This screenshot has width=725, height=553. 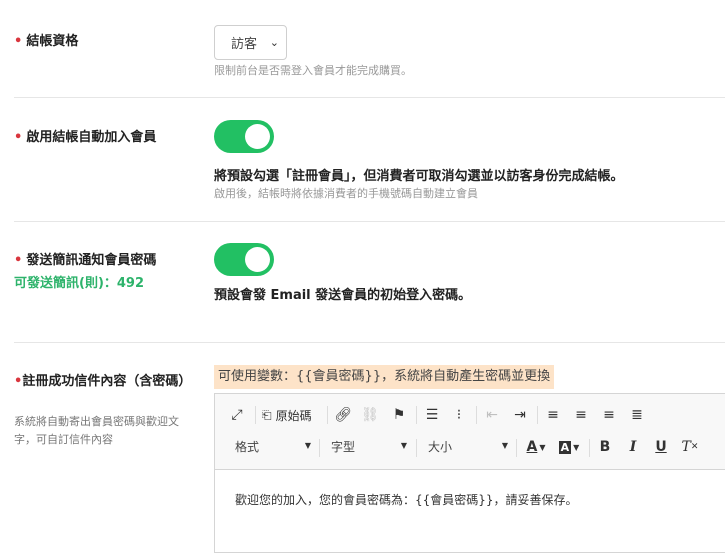 I want to click on text-color-button: A ▼, so click(x=536, y=447).